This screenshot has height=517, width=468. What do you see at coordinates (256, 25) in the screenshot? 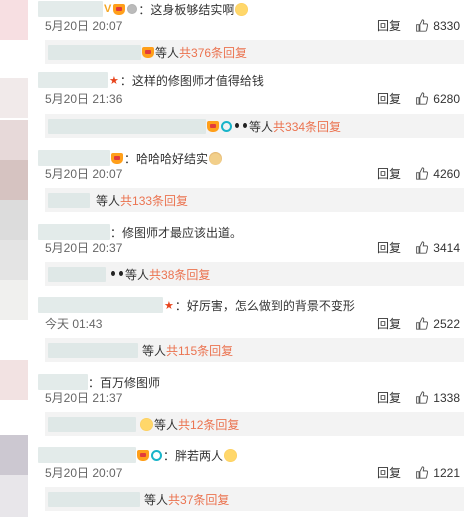
I see `comment-meta: 5月20日 20:07 回复 8330` at bounding box center [256, 25].